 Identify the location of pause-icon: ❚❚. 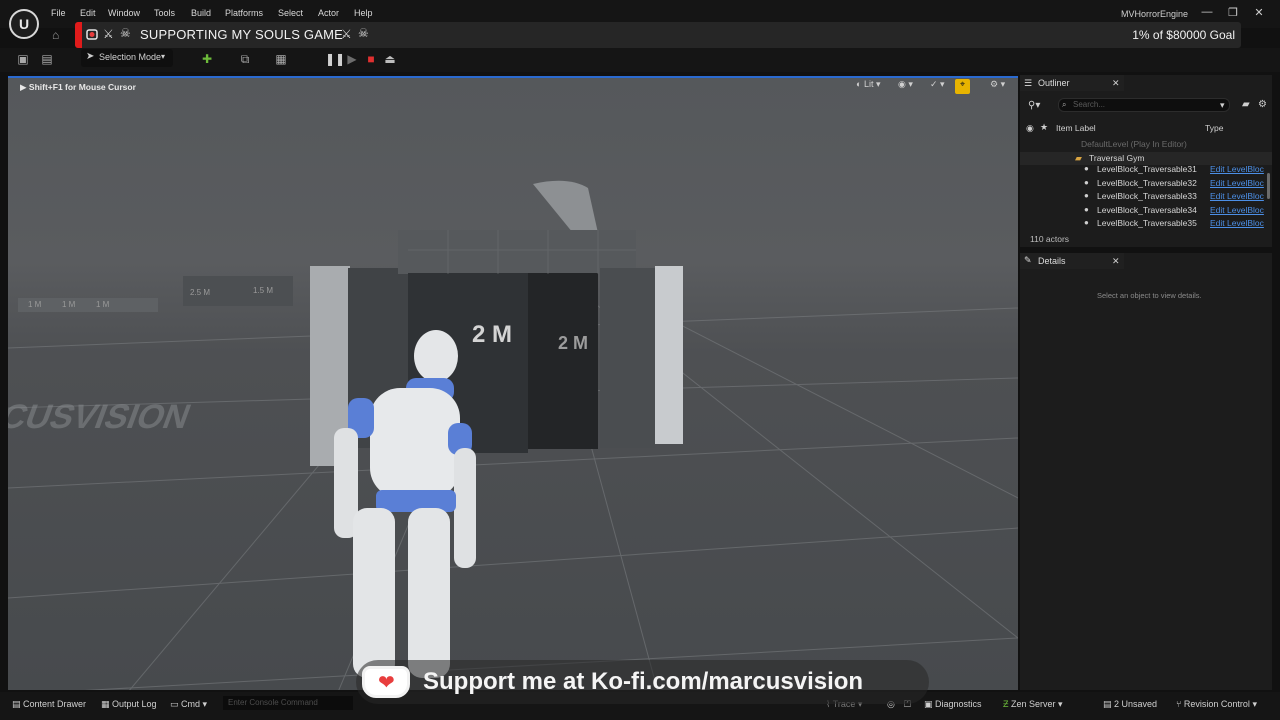
(335, 59).